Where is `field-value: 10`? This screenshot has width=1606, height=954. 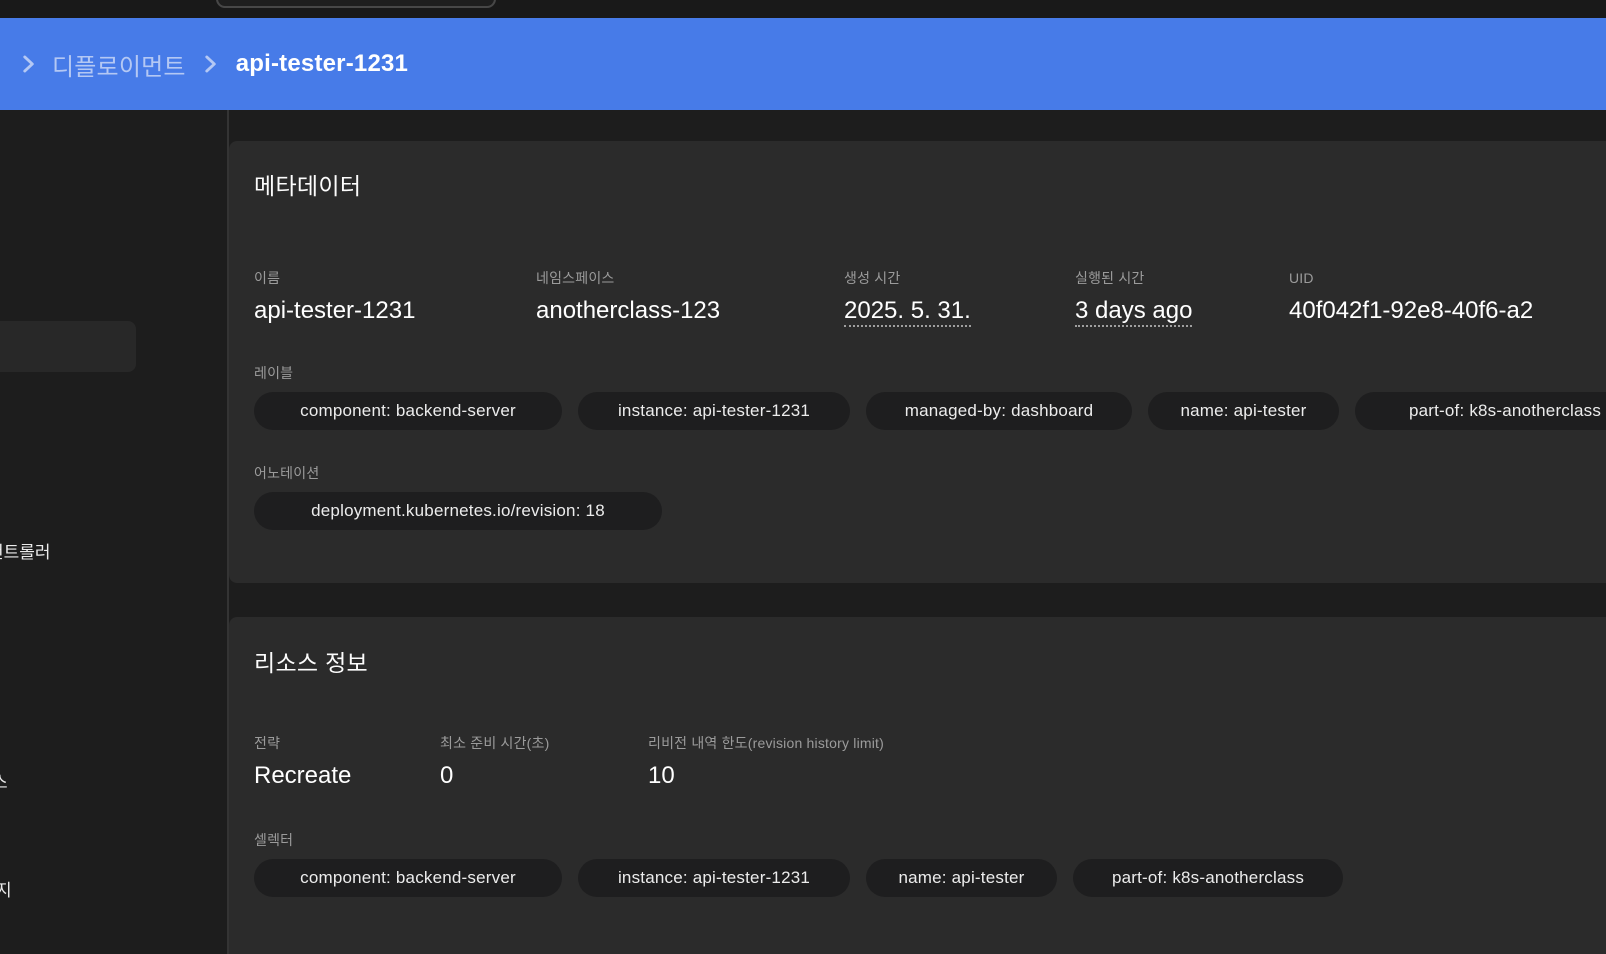 field-value: 10 is located at coordinates (661, 775).